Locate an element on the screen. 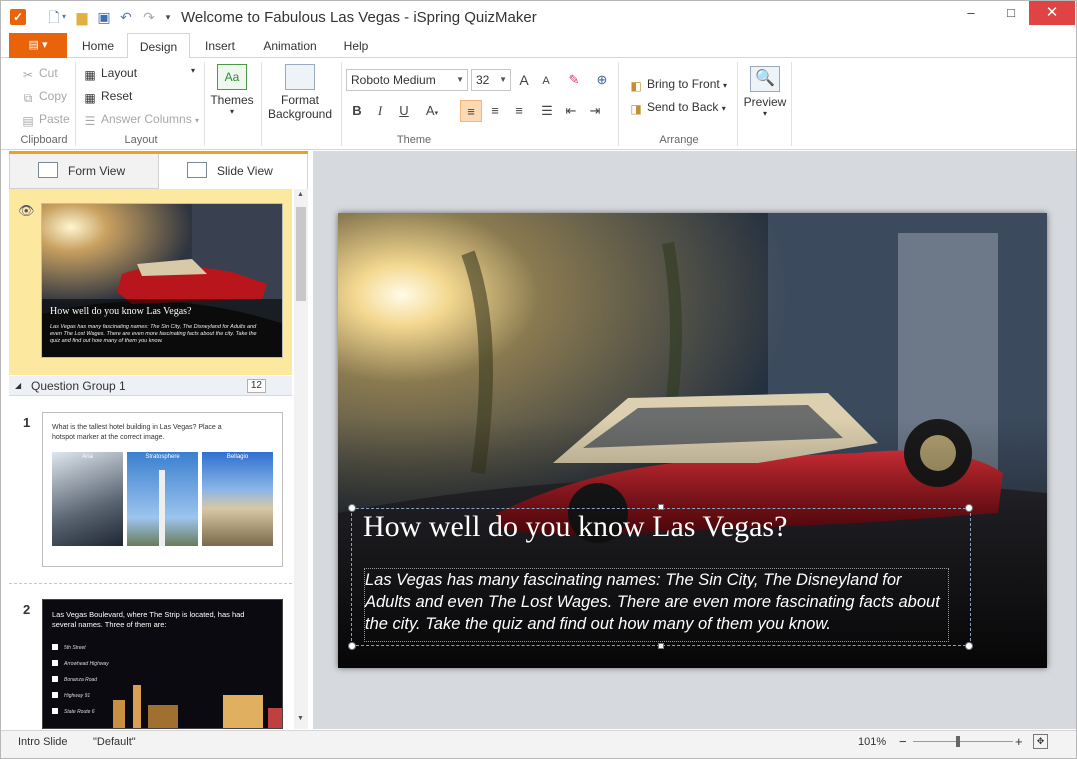 The width and height of the screenshot is (1077, 759). minimize-button: – is located at coordinates (971, 13).